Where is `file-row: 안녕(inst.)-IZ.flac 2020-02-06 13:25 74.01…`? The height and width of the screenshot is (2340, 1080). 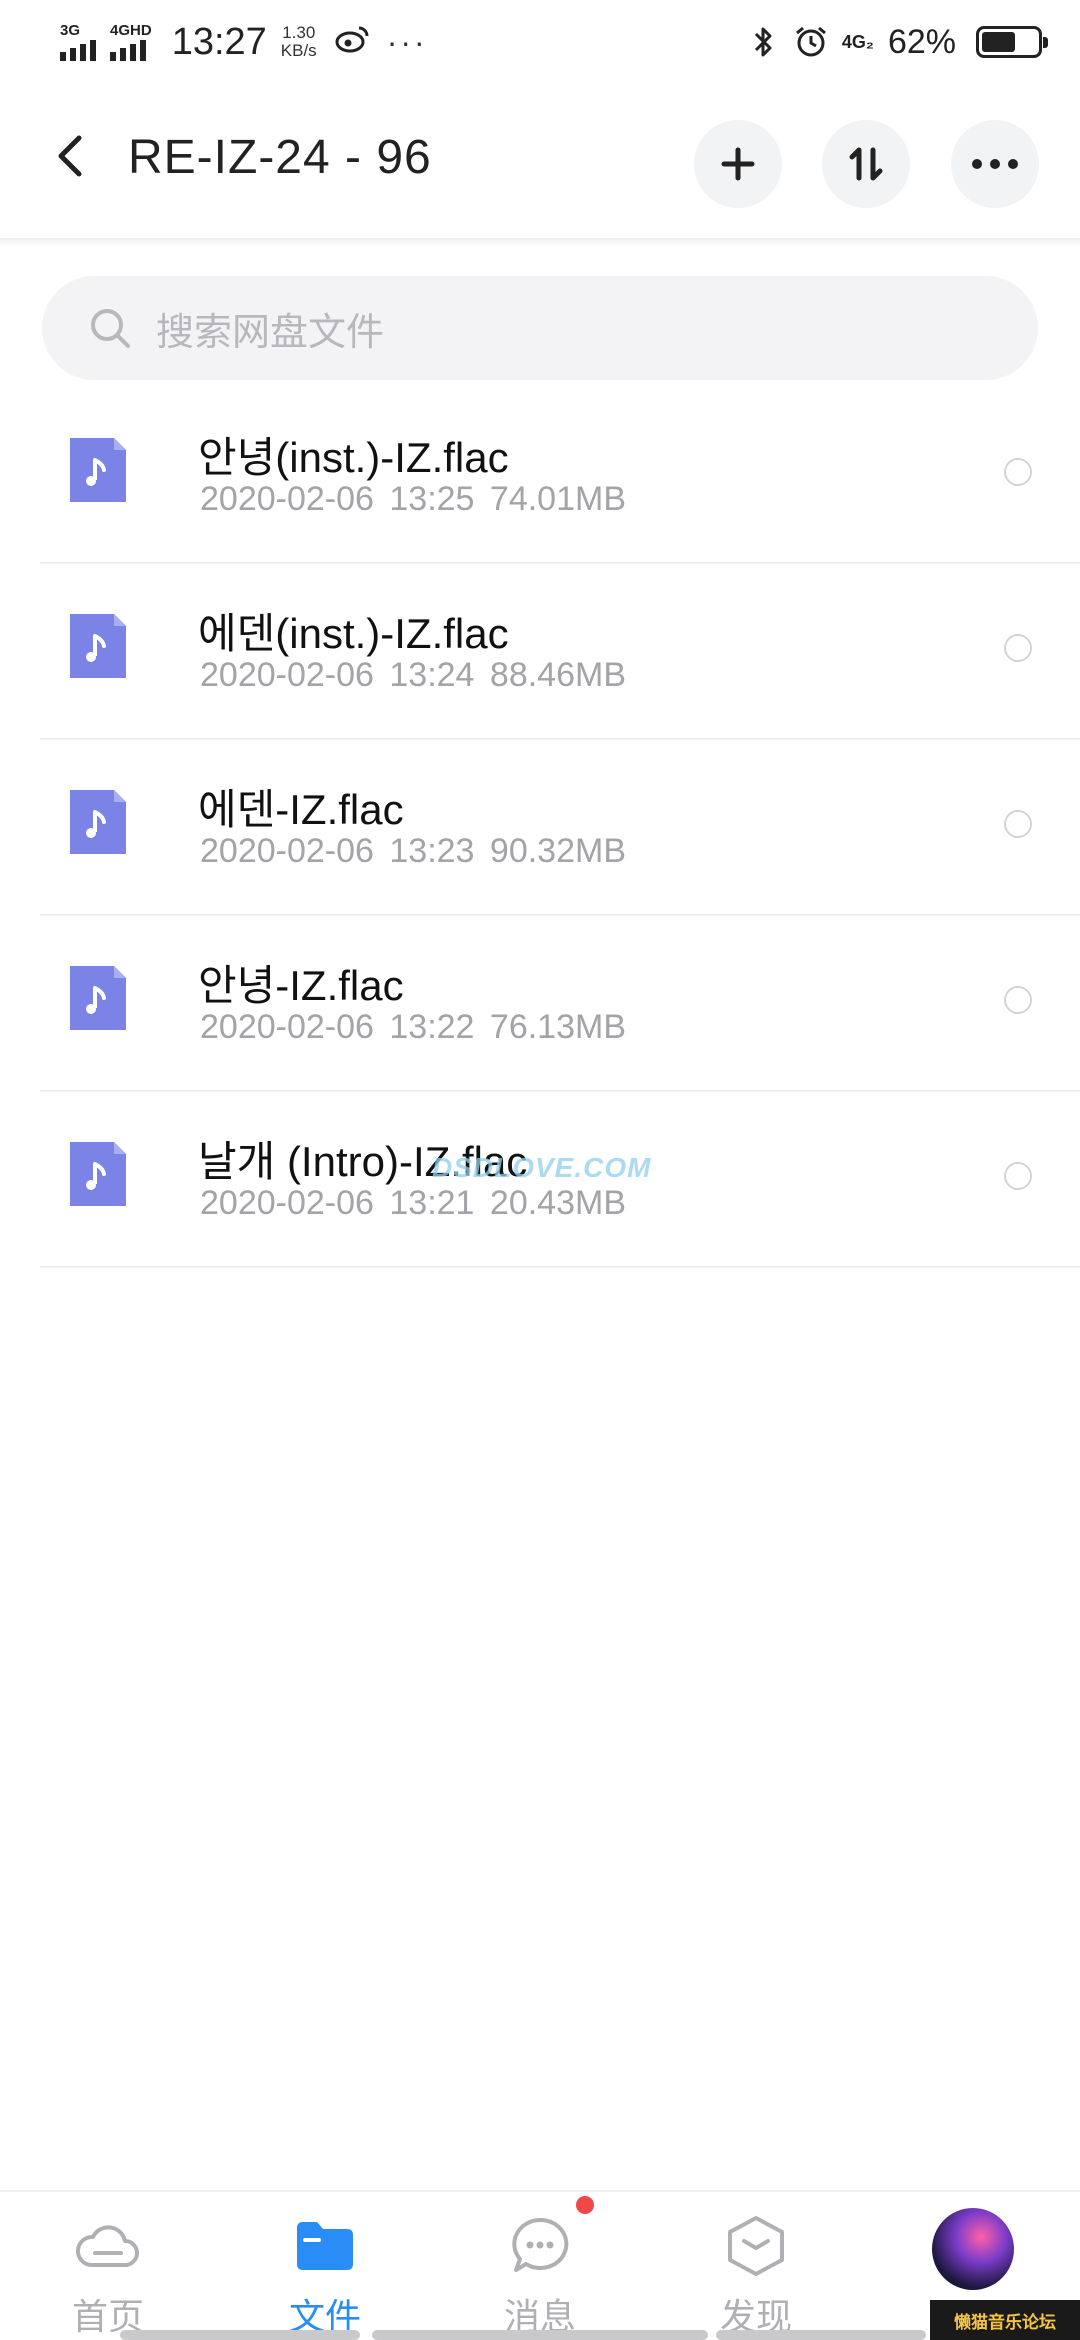 file-row: 안녕(inst.)-IZ.flac 2020-02-06 13:25 74.01… is located at coordinates (560, 476).